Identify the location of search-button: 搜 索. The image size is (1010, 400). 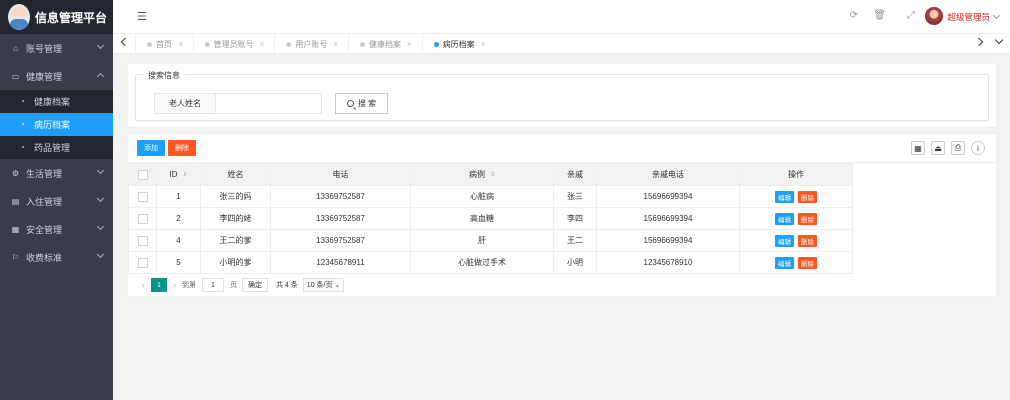
(361, 103).